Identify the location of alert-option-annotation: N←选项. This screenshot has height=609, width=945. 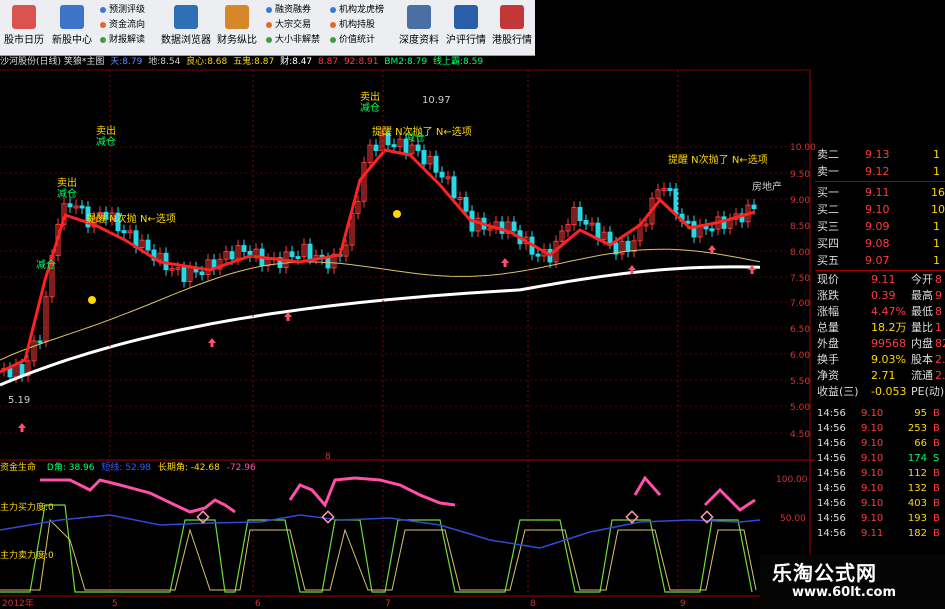
(158, 218).